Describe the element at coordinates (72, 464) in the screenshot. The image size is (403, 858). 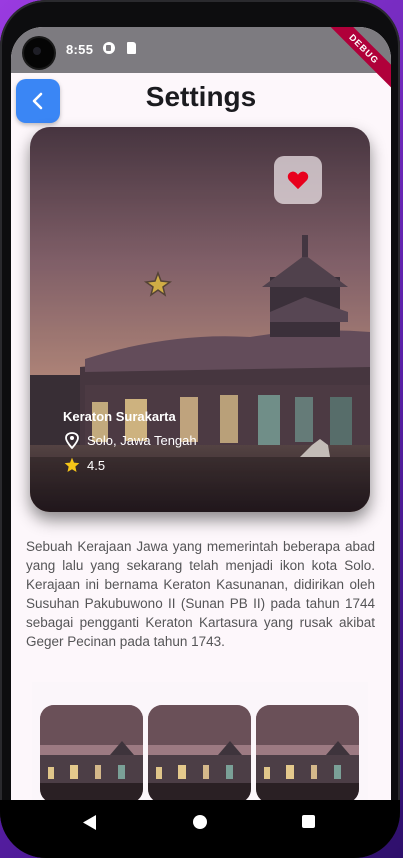
I see `star-icon` at that location.